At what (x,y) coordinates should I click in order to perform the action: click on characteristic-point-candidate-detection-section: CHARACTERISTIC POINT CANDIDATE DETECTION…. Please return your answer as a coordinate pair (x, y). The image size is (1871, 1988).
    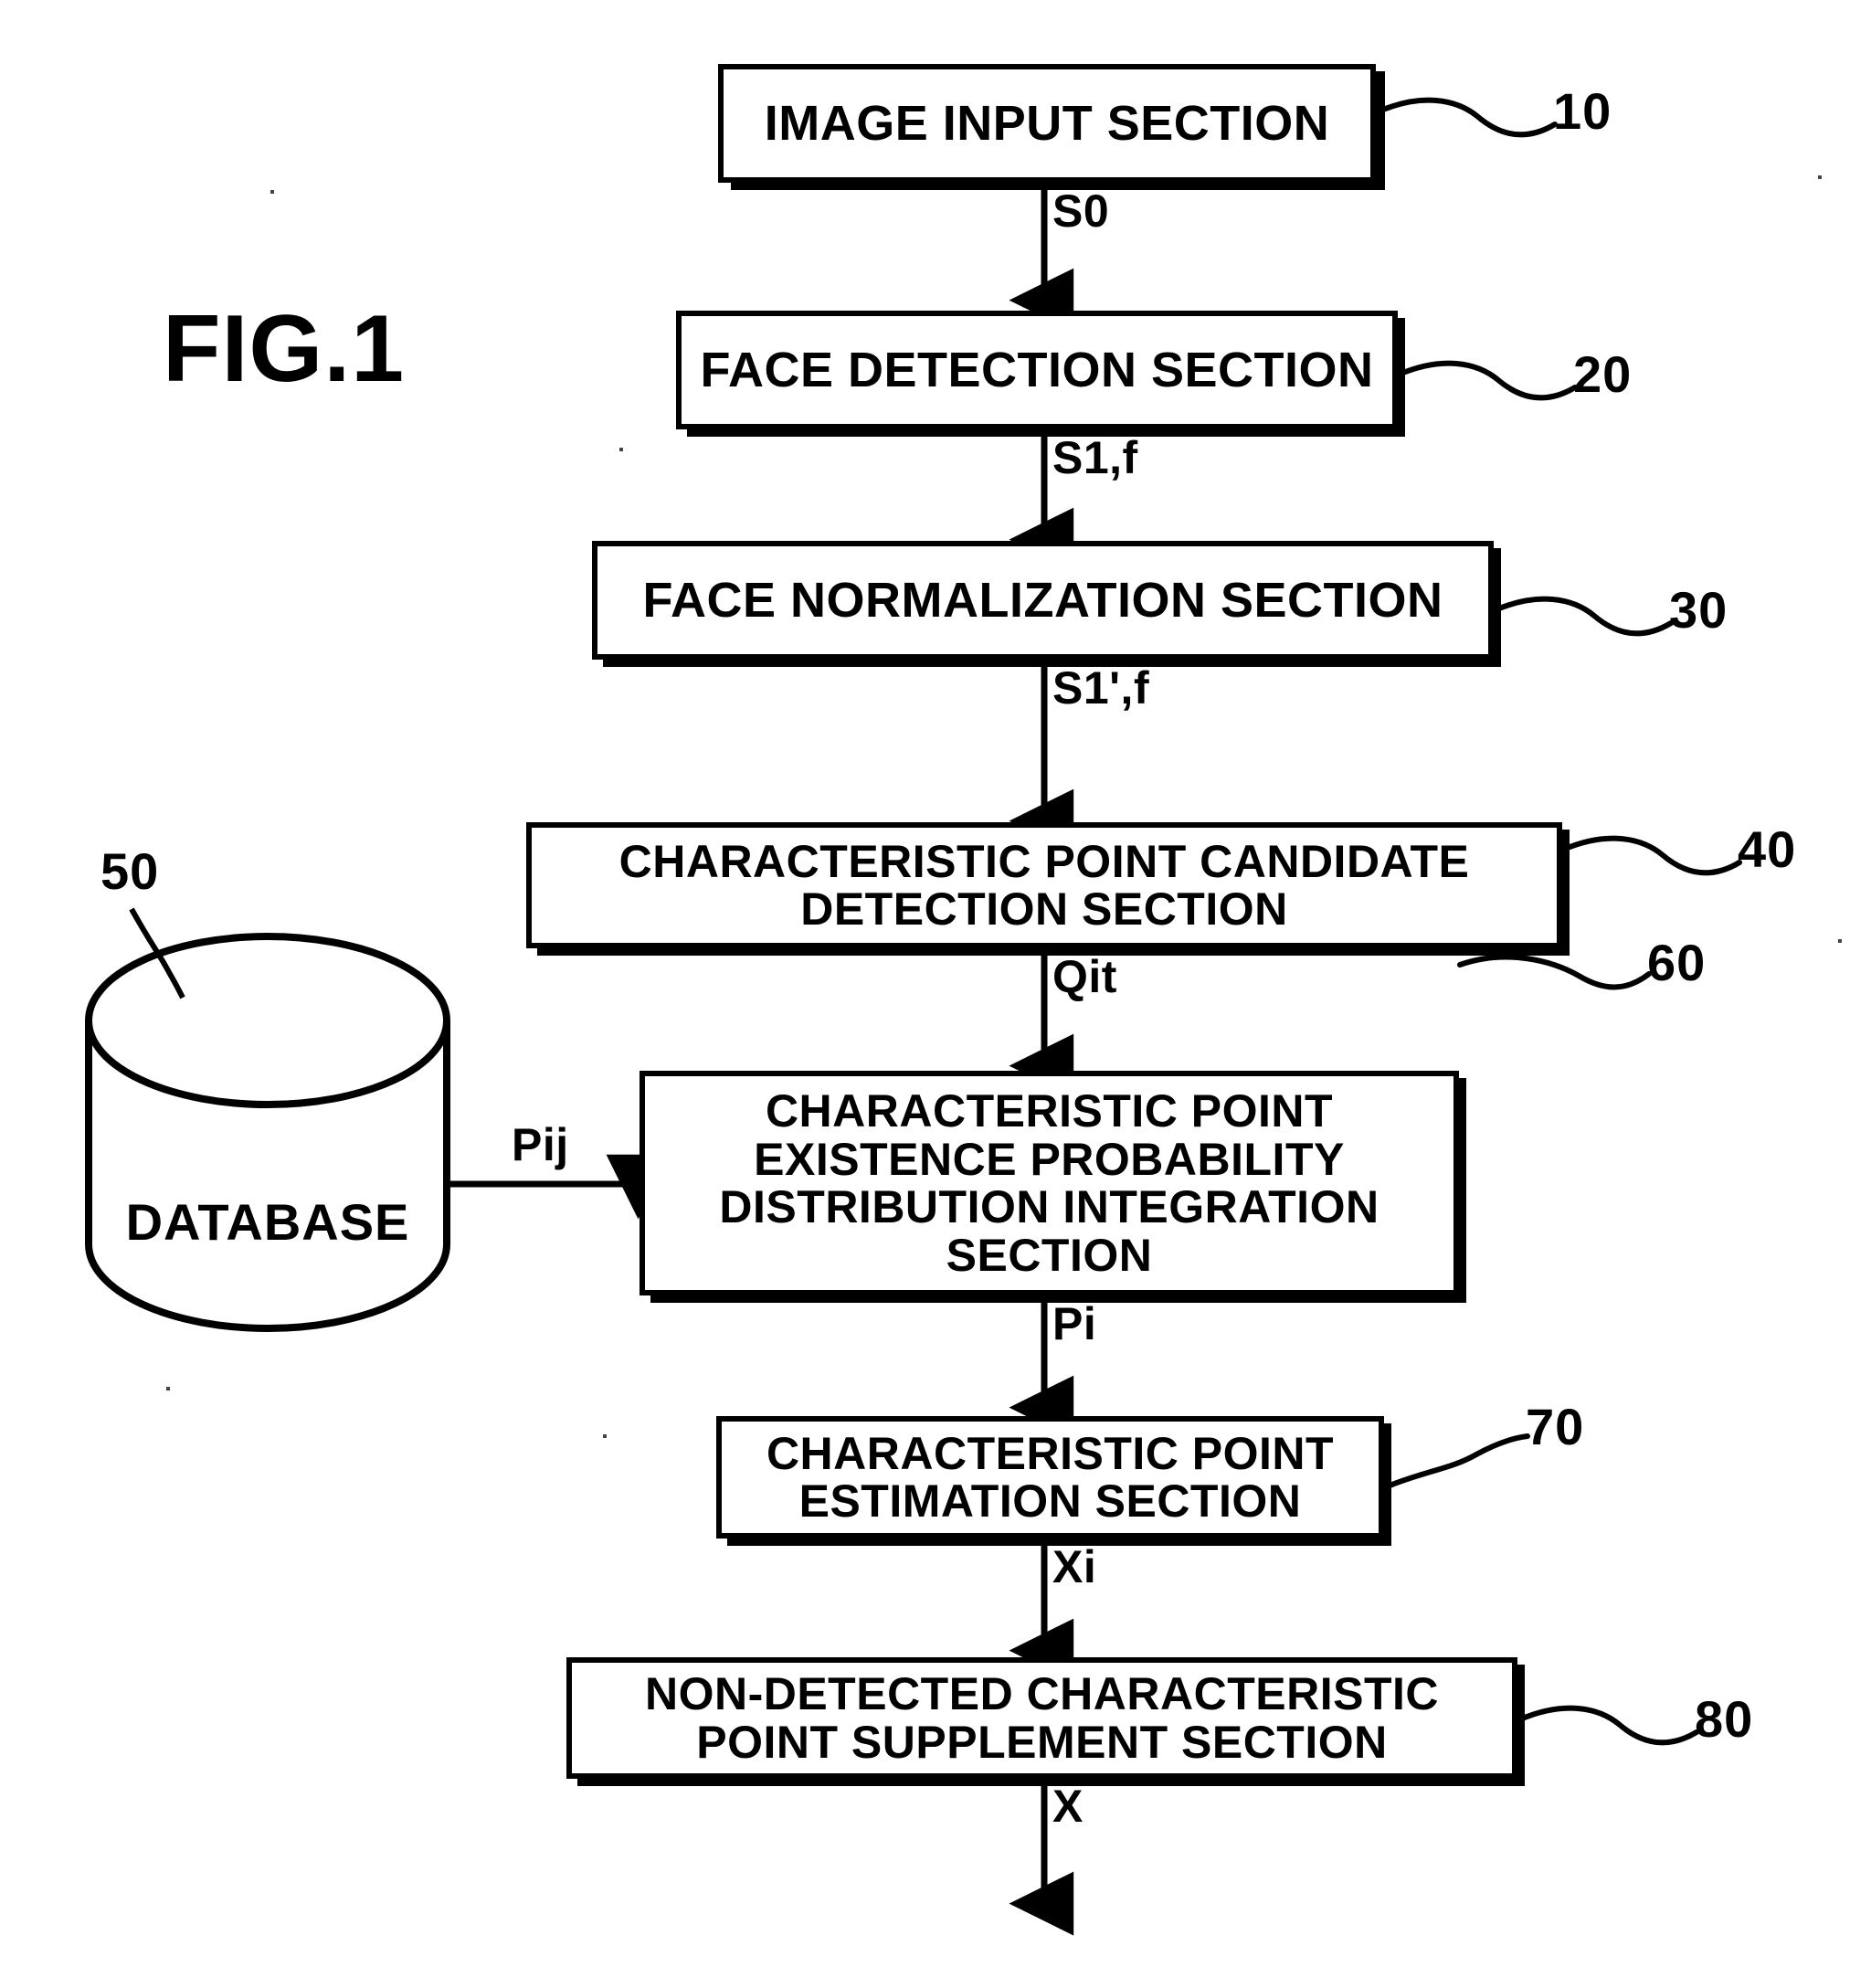
    Looking at the image, I should click on (1044, 885).